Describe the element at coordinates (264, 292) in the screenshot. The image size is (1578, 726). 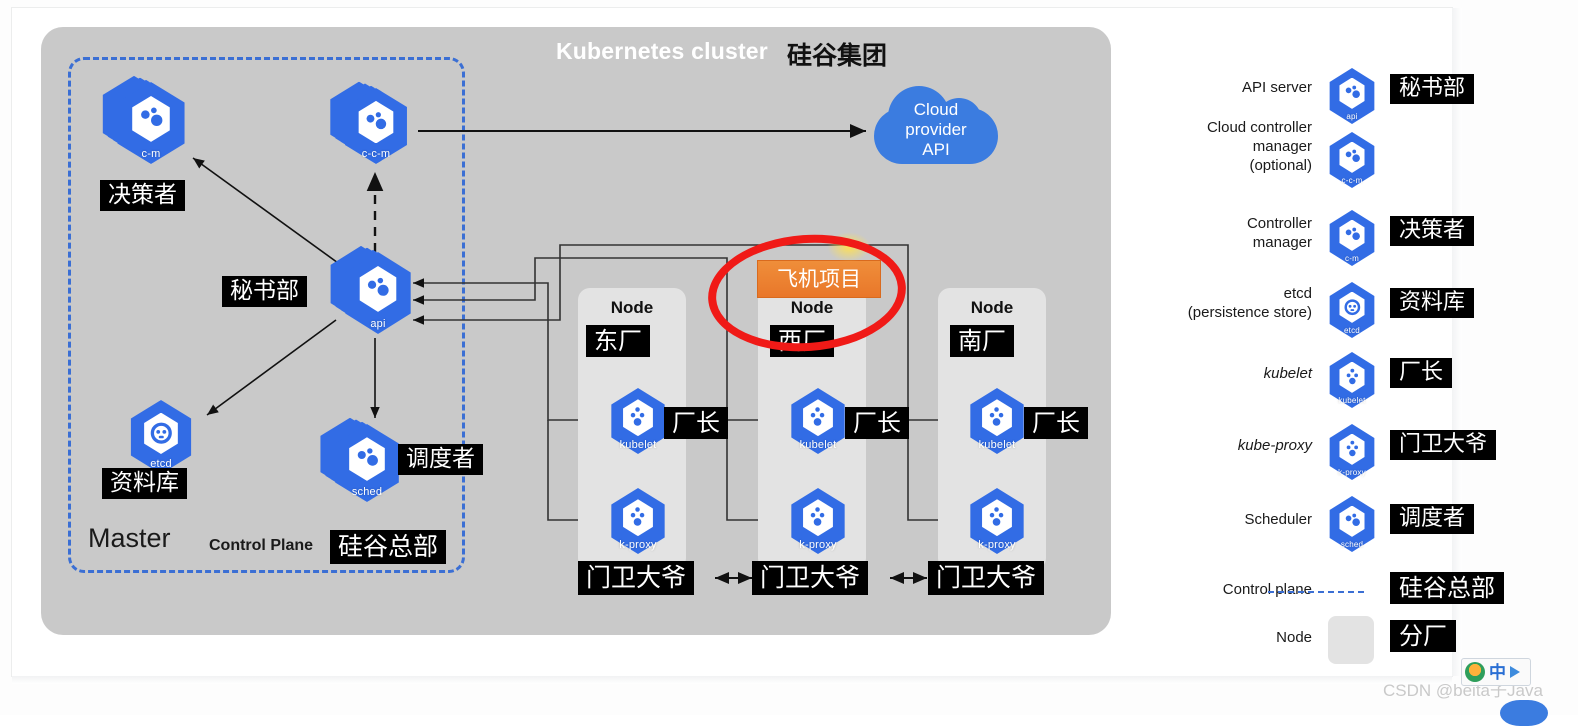
I see `label-api-server-cn: 秘书部` at that location.